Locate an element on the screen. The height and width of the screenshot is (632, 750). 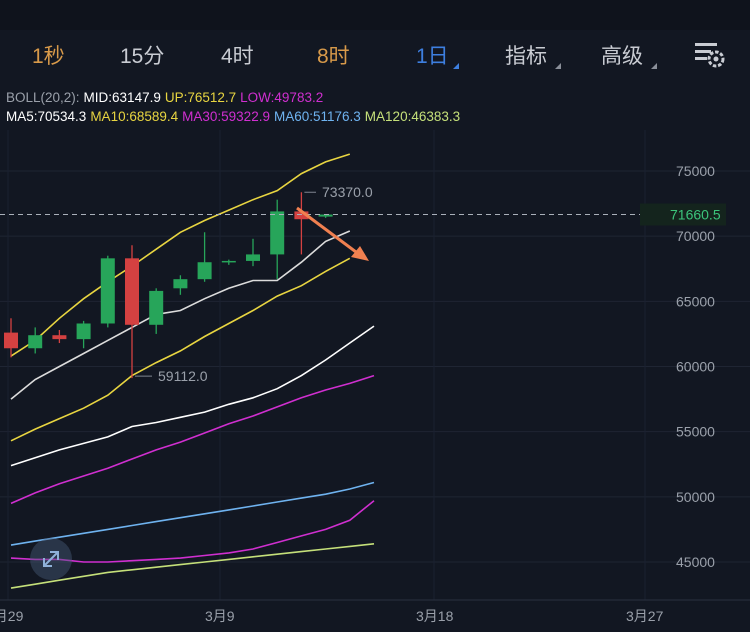
y-tick-label: 70000 is located at coordinates (695, 236).